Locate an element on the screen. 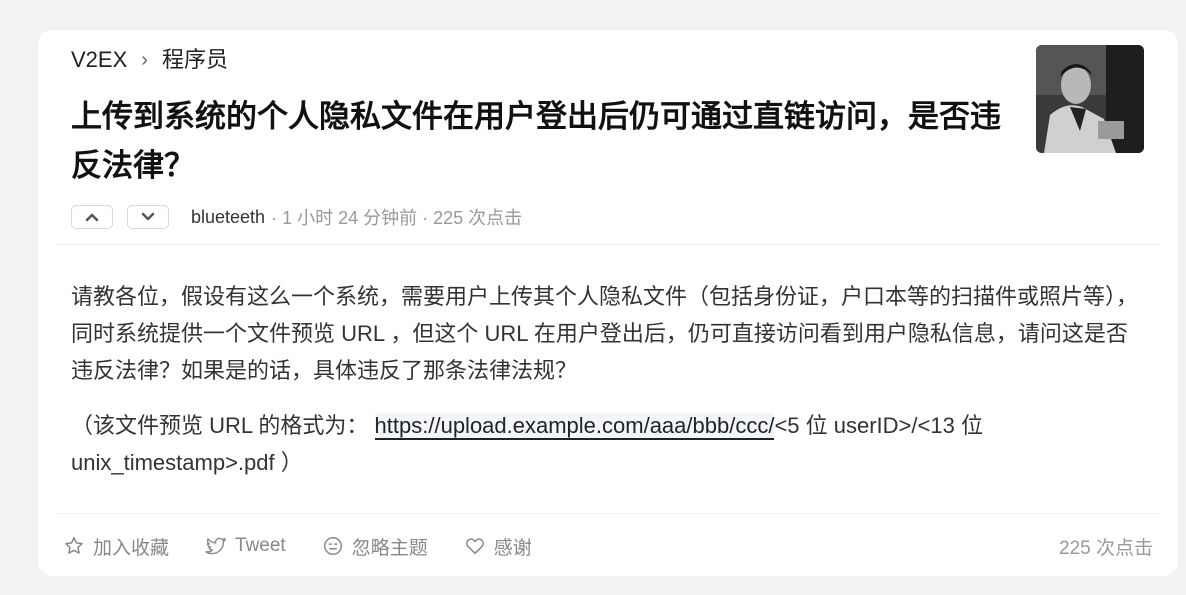 This screenshot has width=1186, height=595. breadcrumb-site-link: V2EX is located at coordinates (99, 60).